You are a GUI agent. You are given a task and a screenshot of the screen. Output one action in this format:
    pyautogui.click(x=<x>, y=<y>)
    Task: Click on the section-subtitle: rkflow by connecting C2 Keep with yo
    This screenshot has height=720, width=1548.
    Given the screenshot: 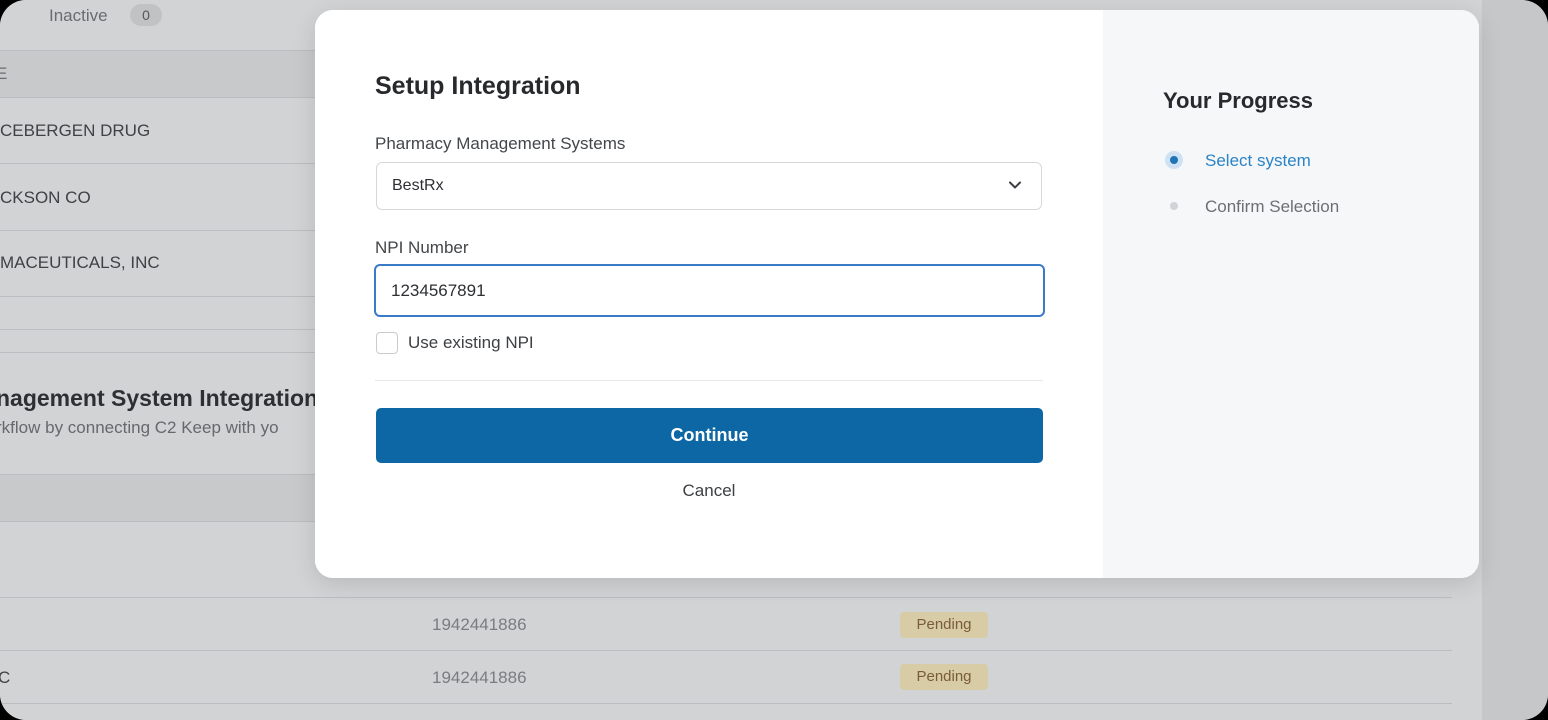 What is the action you would take?
    pyautogui.click(x=139, y=427)
    